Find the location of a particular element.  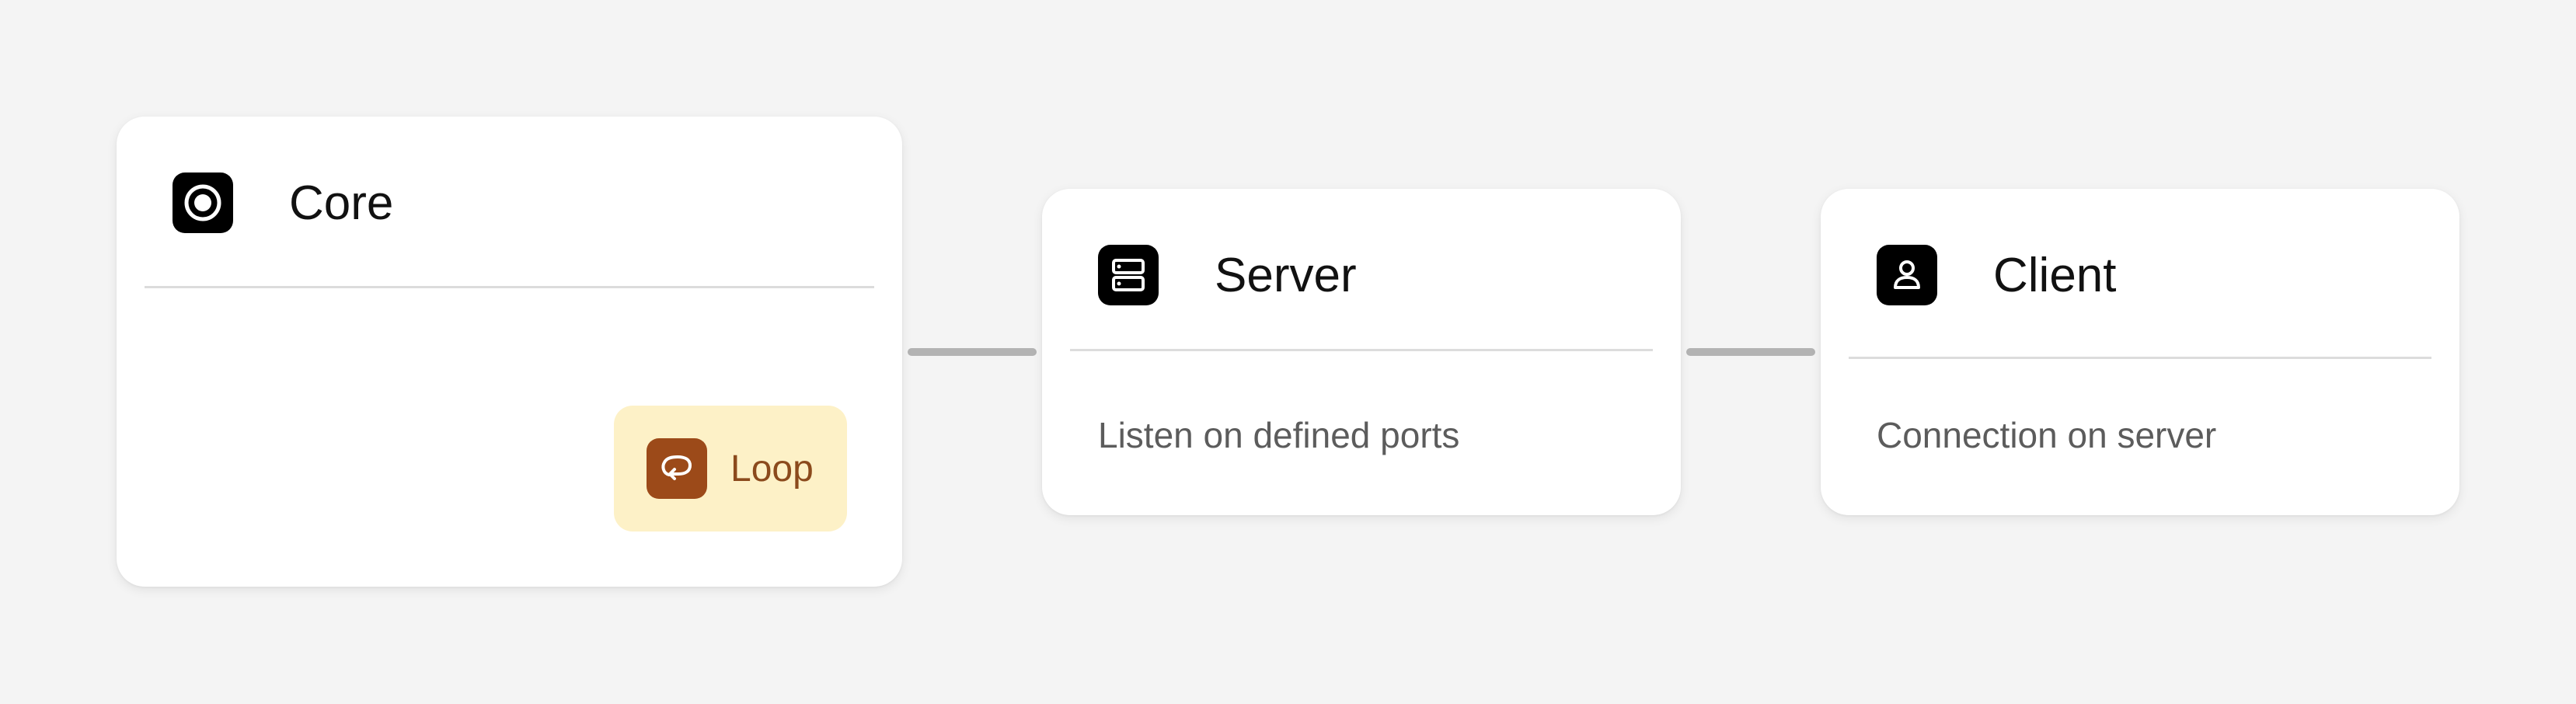

user-icon is located at coordinates (1907, 275).